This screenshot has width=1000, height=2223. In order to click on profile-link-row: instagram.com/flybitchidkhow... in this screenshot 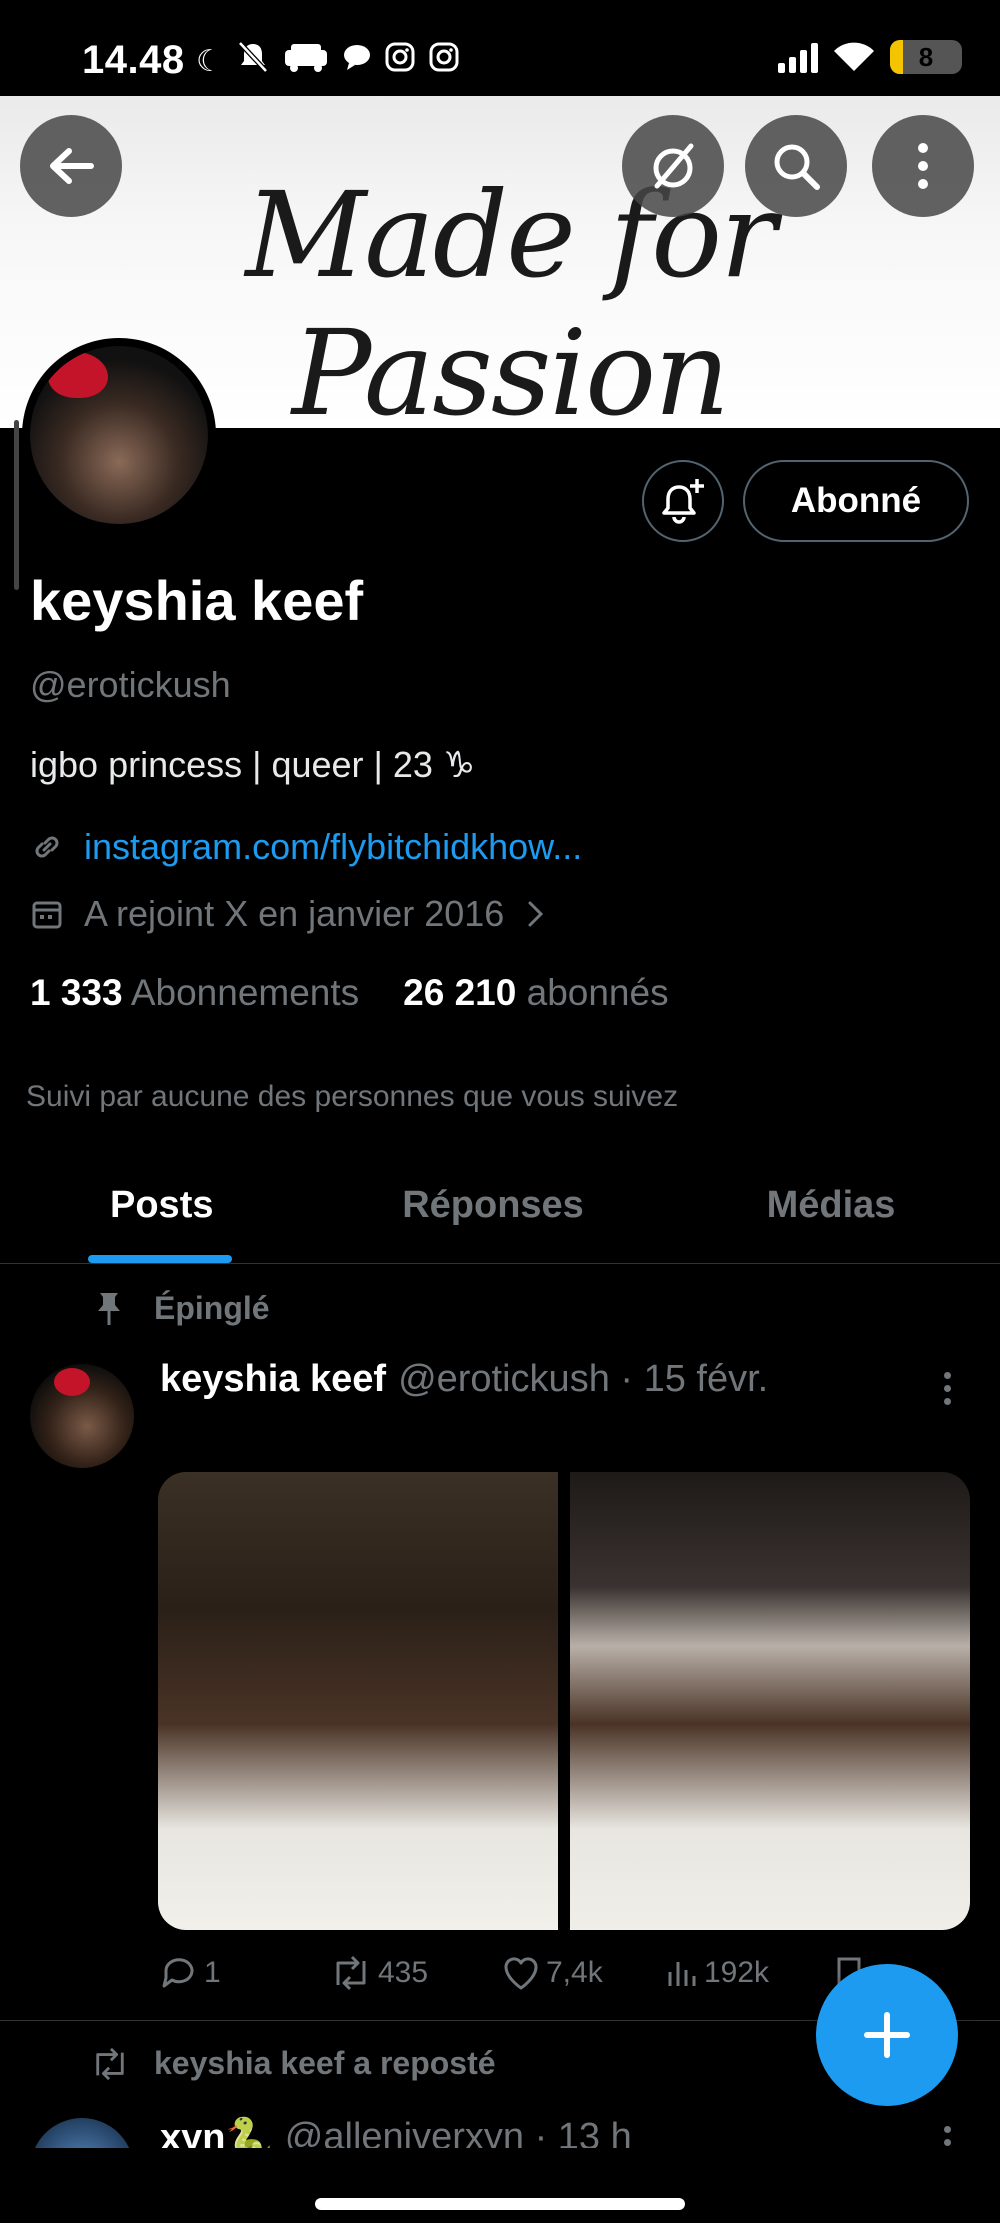, I will do `click(306, 847)`.